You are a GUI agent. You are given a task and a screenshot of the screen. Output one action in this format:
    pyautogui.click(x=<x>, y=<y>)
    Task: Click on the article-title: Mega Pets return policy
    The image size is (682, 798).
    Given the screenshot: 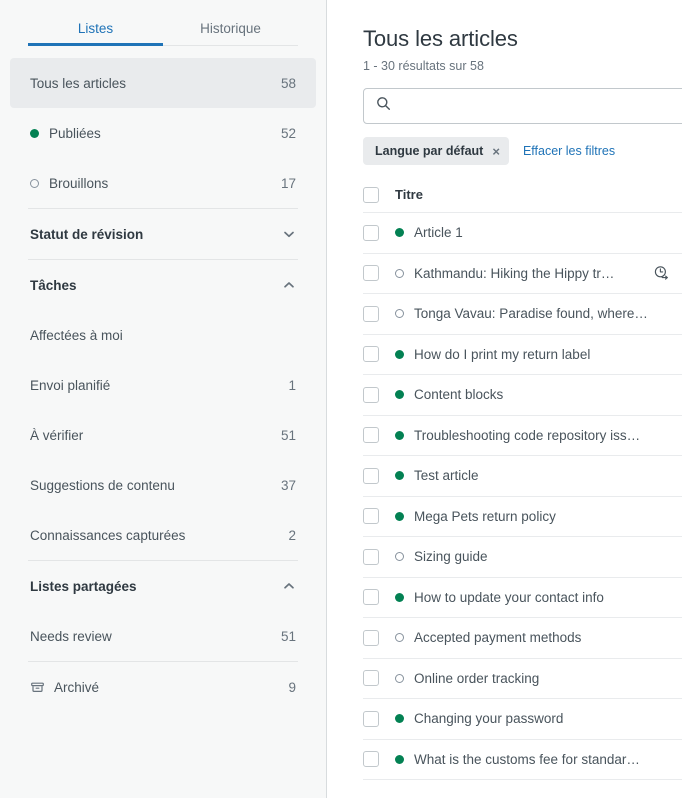 What is the action you would take?
    pyautogui.click(x=485, y=516)
    